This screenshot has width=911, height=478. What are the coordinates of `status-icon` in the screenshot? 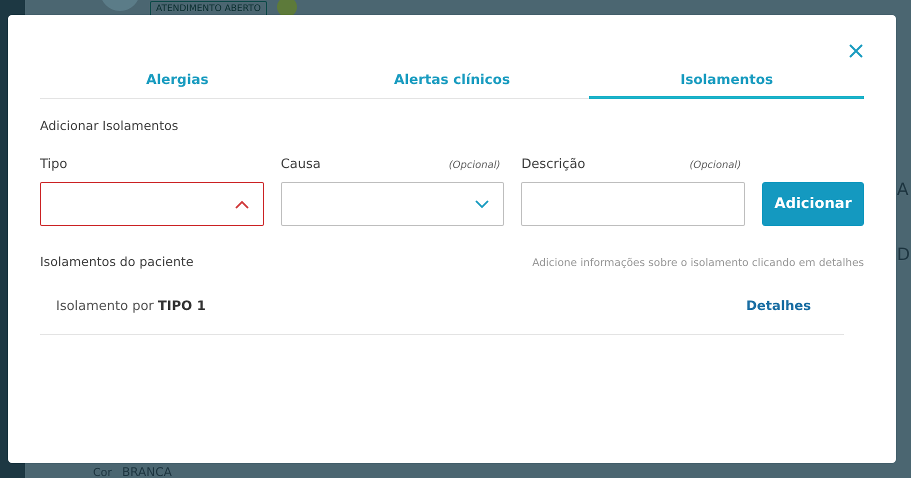 It's located at (286, 8).